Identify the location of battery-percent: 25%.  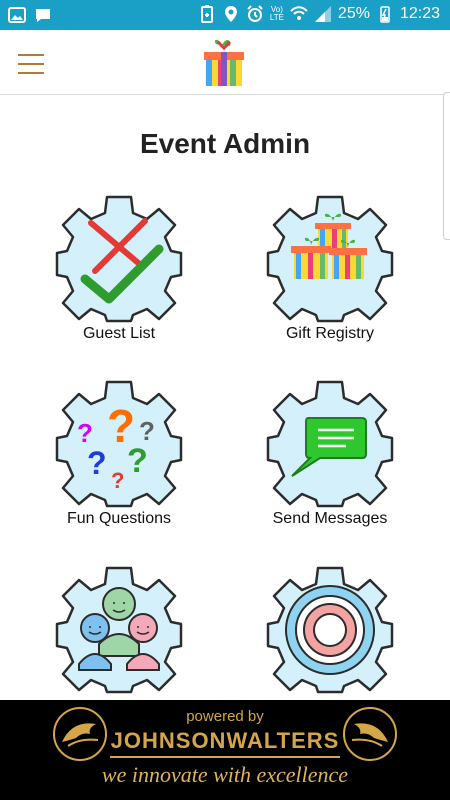
(353, 13).